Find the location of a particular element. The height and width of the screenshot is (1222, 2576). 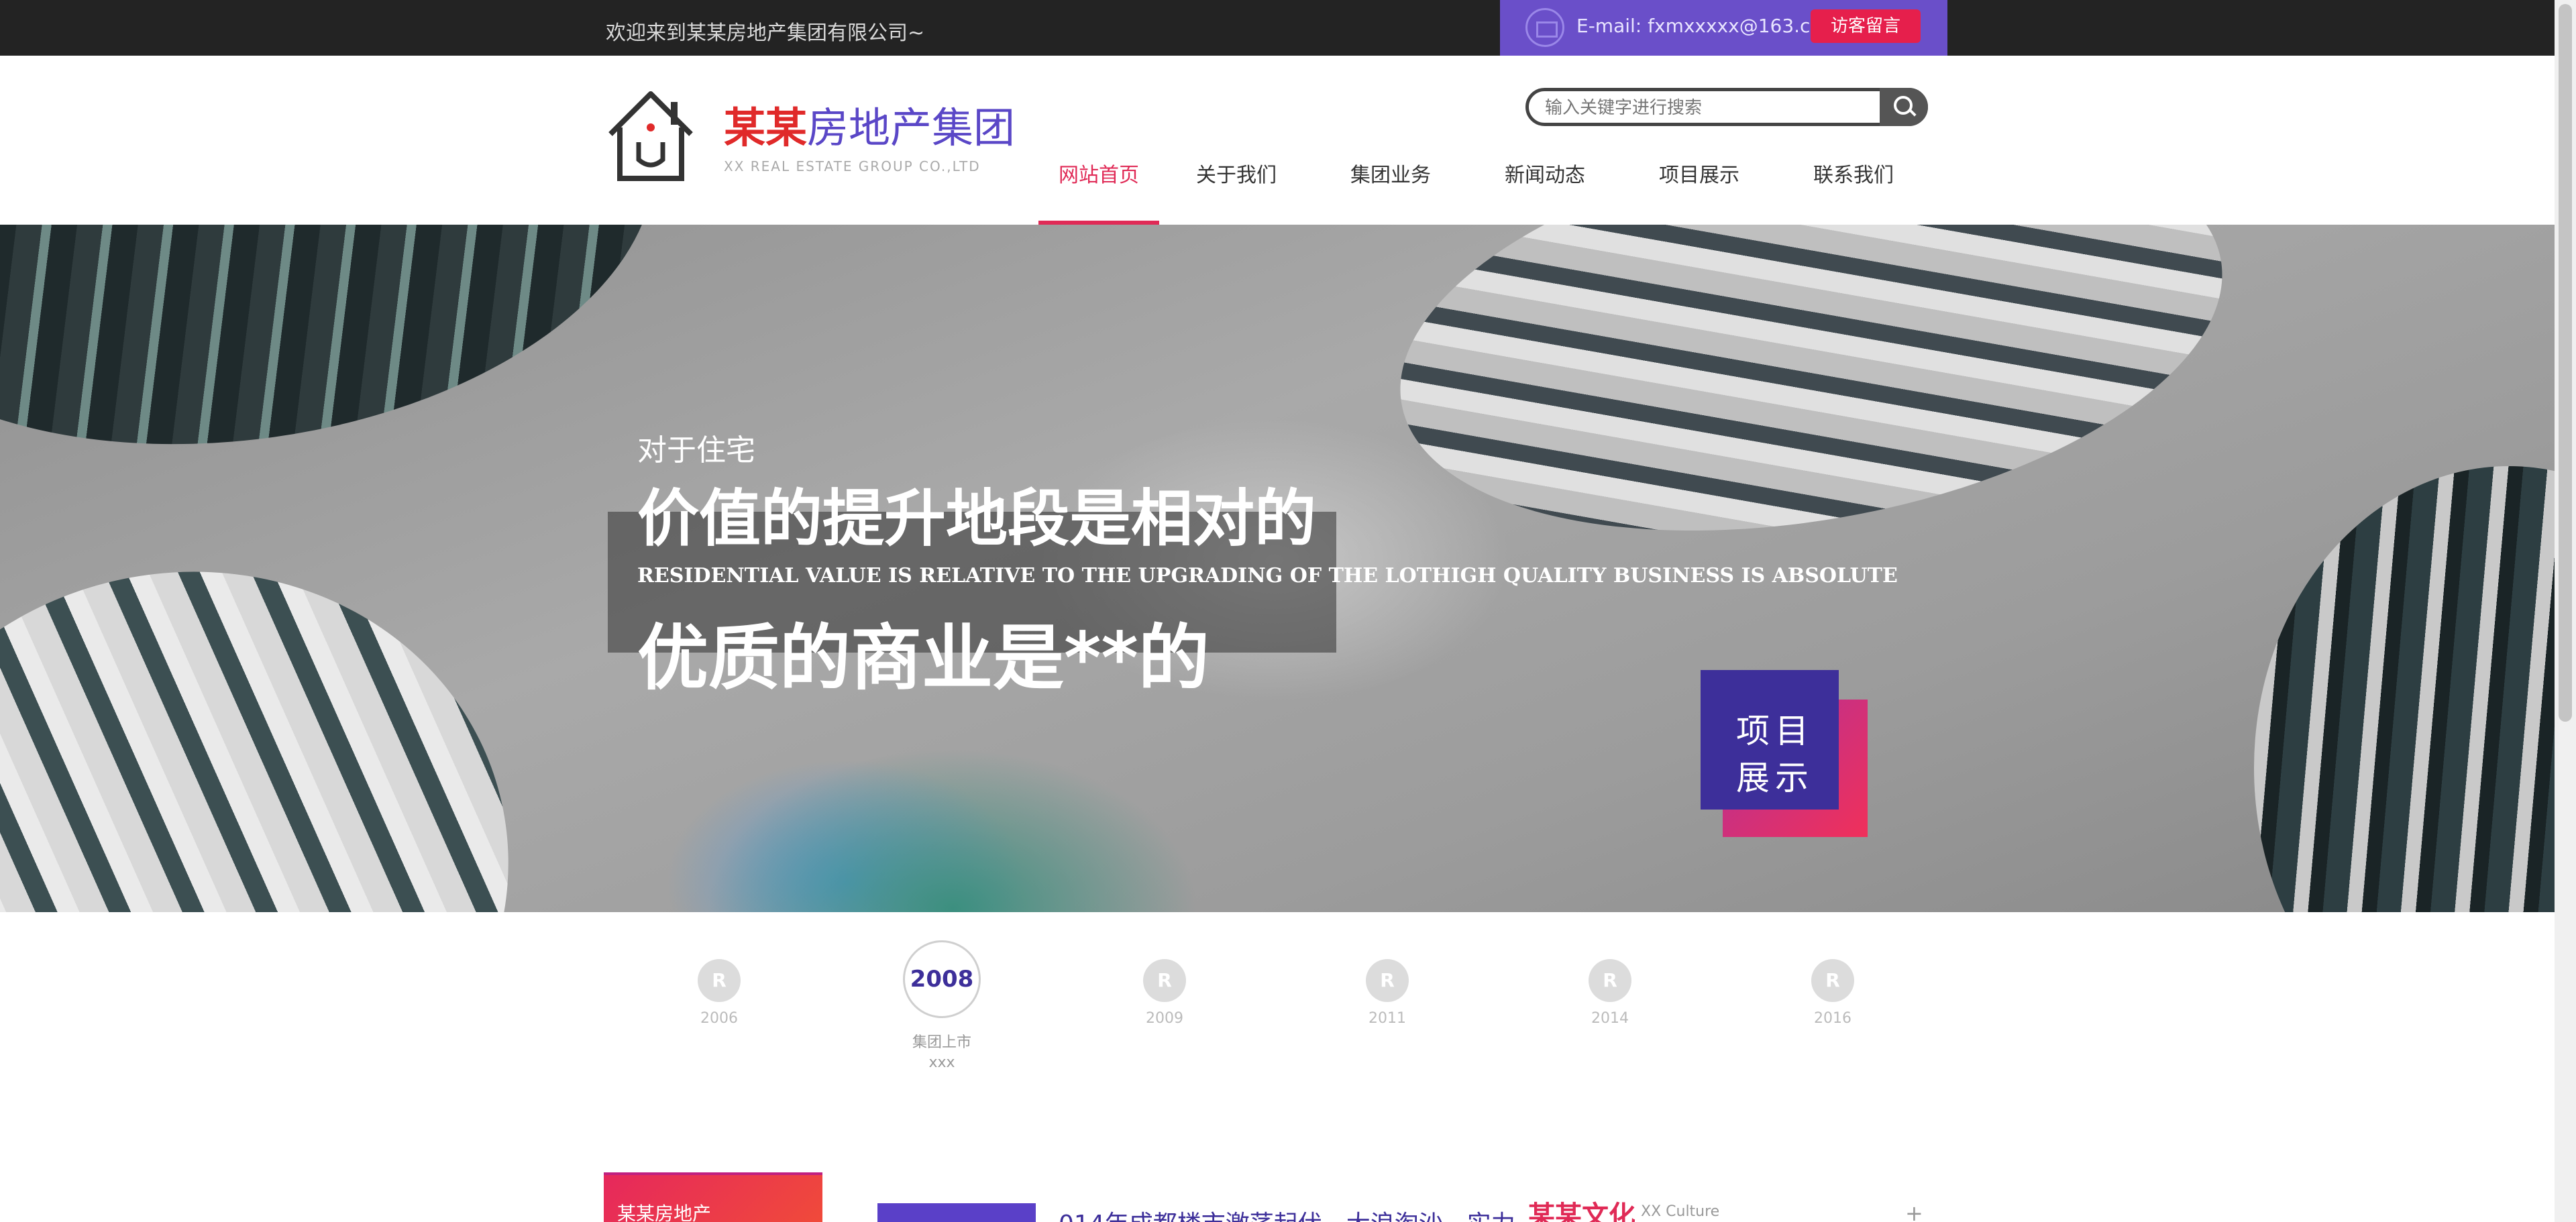

search-box is located at coordinates (1726, 107).